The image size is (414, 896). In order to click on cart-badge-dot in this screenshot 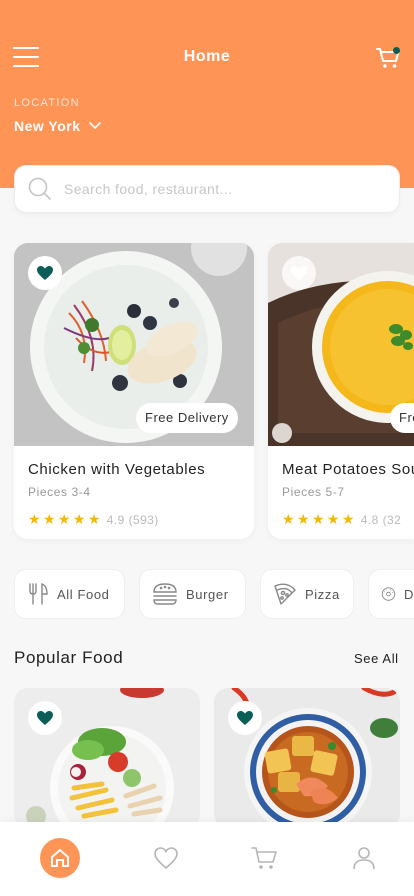, I will do `click(396, 50)`.